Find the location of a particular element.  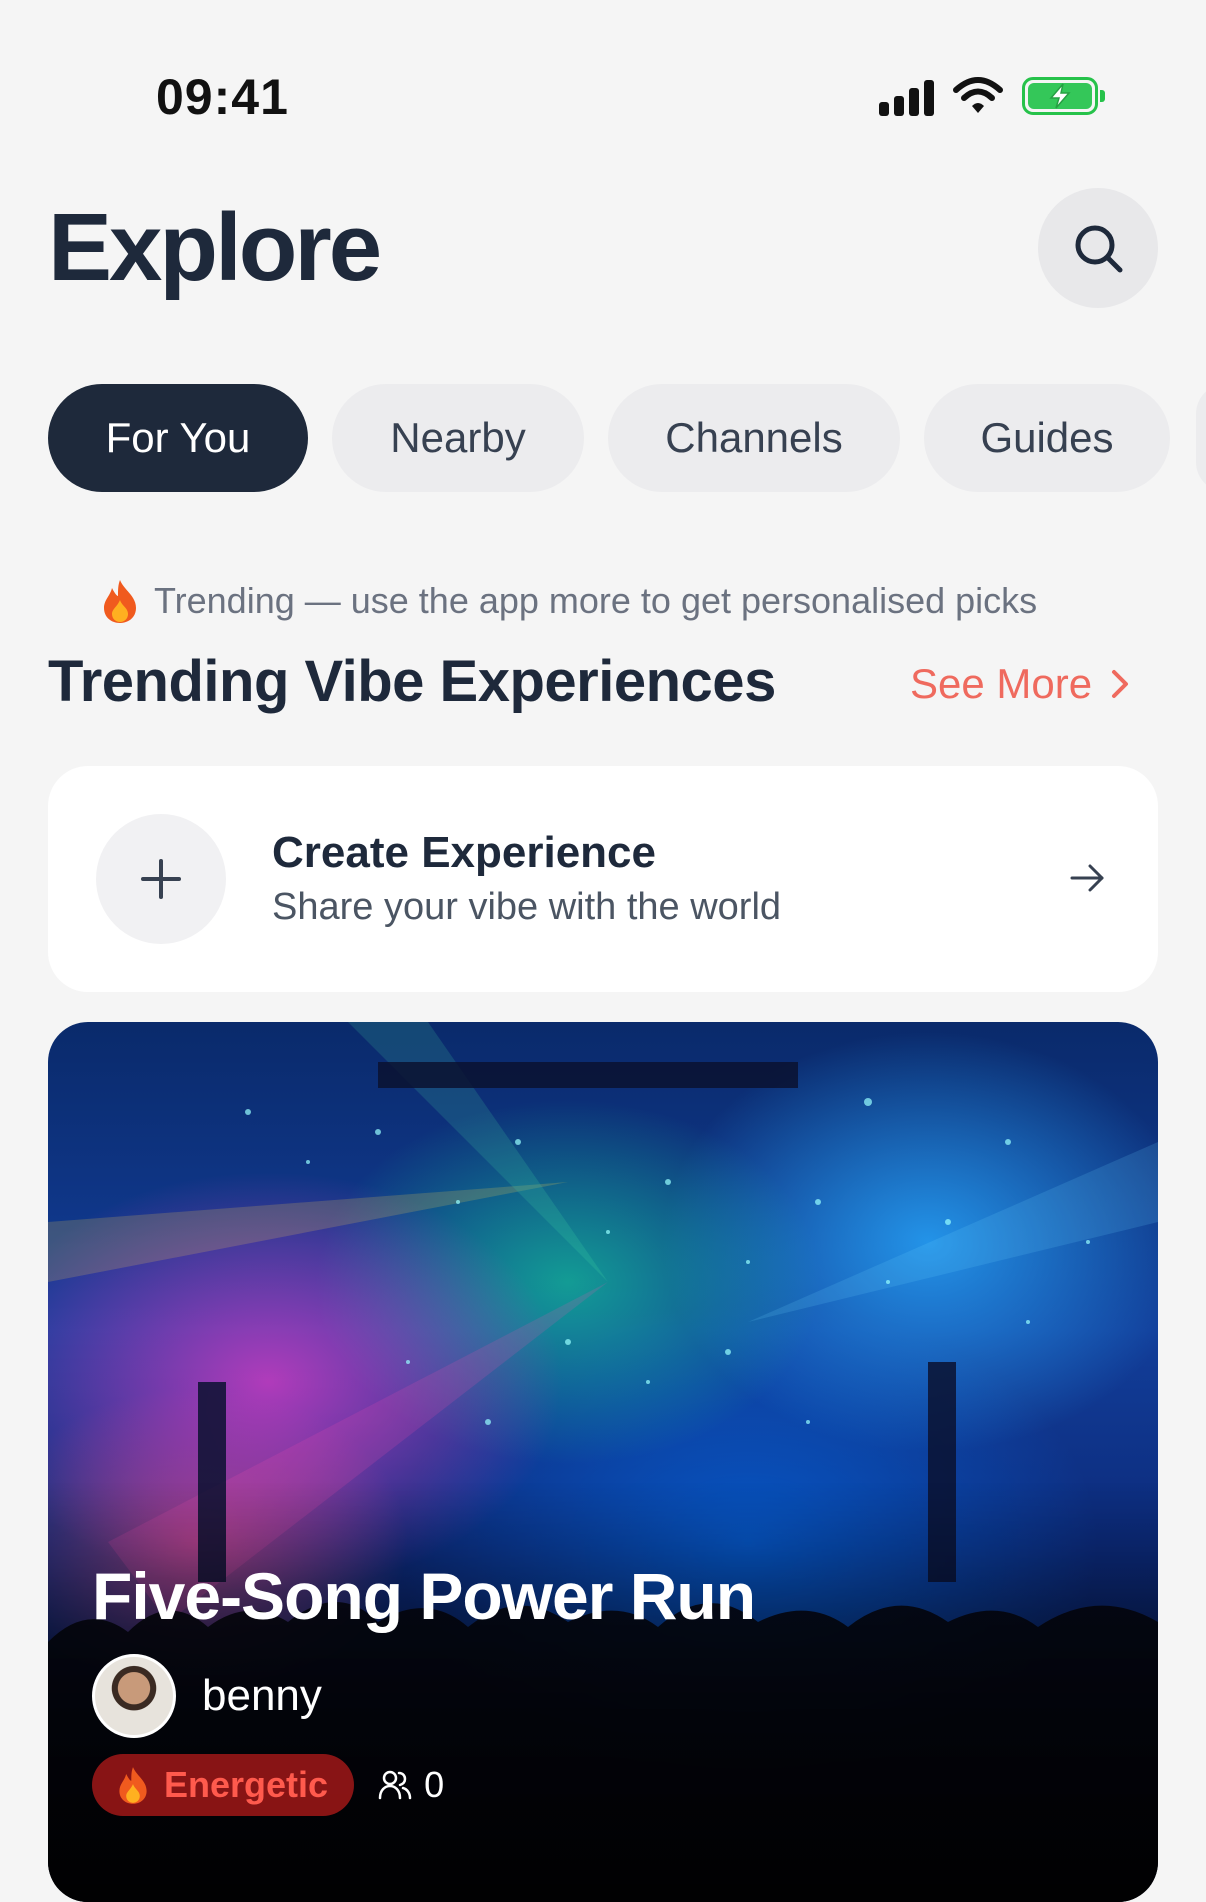

experience-title: Five-Song Power Run is located at coordinates (424, 1596).